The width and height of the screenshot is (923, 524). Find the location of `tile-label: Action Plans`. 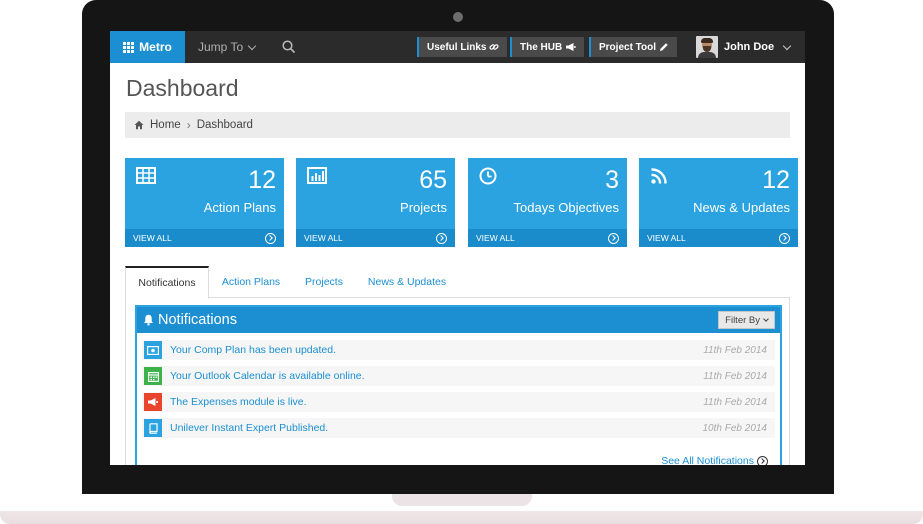

tile-label: Action Plans is located at coordinates (239, 207).